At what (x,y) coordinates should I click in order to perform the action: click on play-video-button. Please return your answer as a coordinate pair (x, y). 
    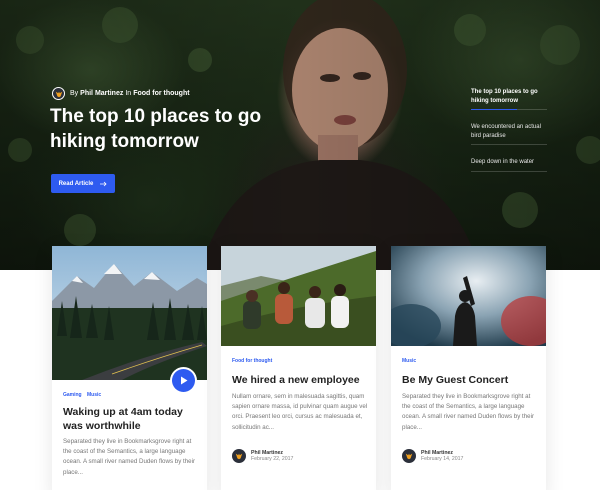
    Looking at the image, I should click on (183, 380).